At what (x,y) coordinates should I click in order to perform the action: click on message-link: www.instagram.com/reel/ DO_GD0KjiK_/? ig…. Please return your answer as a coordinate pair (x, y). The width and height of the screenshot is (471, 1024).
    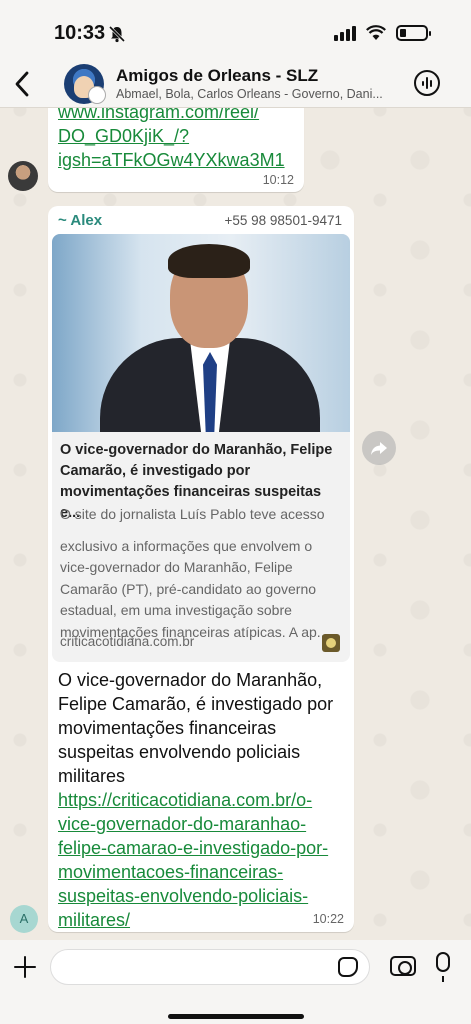
    Looking at the image, I should click on (176, 136).